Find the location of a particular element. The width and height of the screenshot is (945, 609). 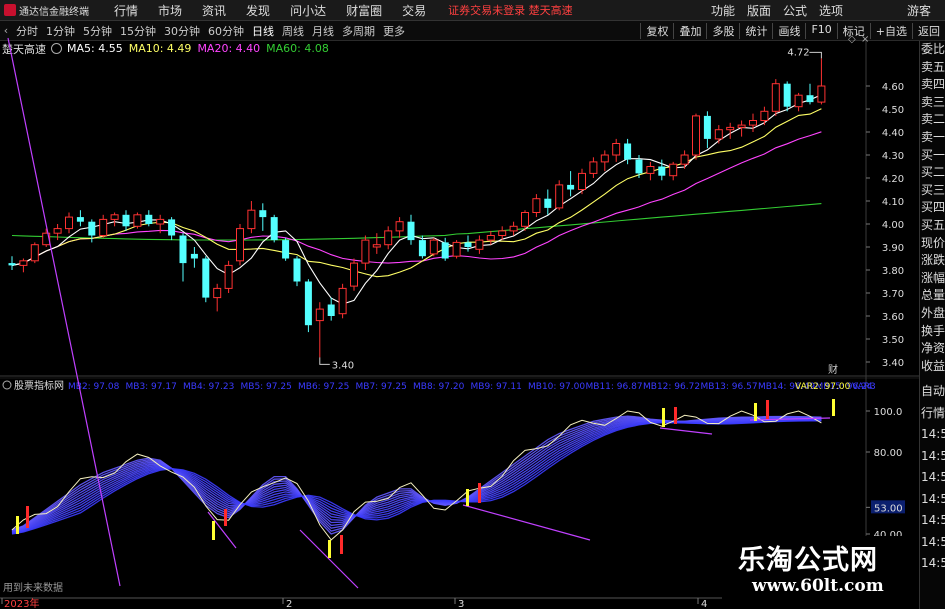

side-label: 卖四 is located at coordinates (933, 84).